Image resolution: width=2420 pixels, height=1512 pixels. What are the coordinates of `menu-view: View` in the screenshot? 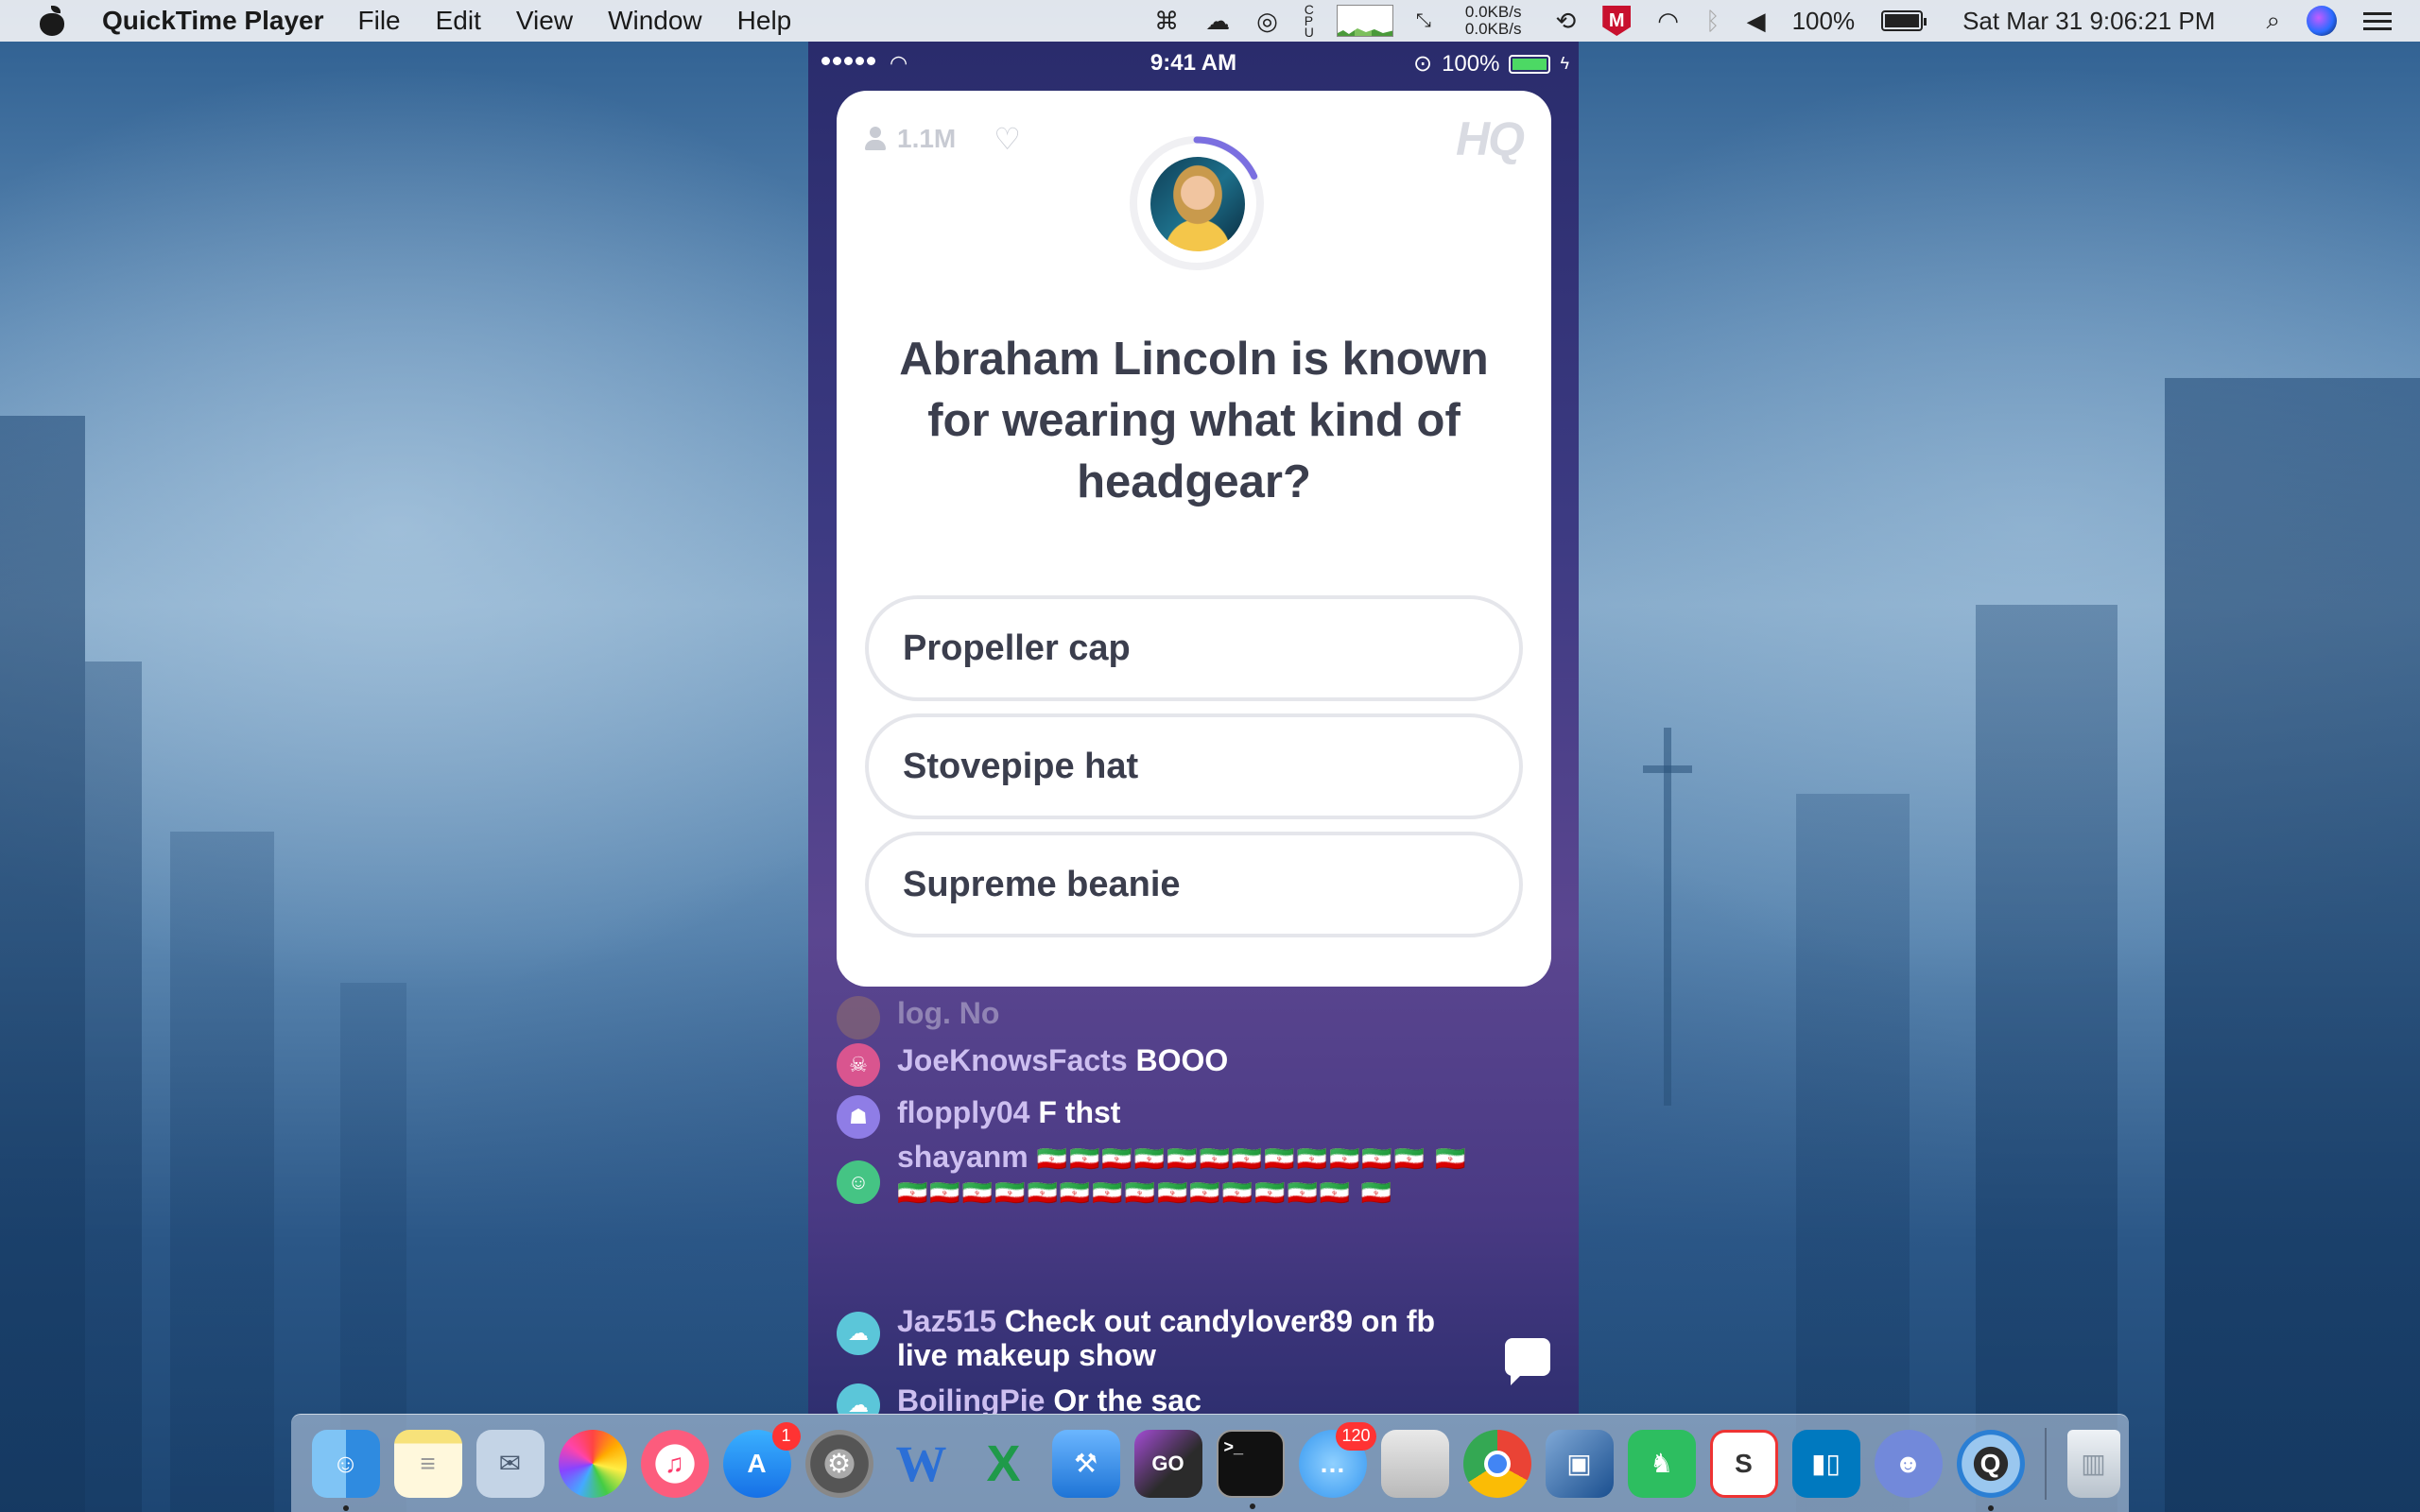 It's located at (544, 21).